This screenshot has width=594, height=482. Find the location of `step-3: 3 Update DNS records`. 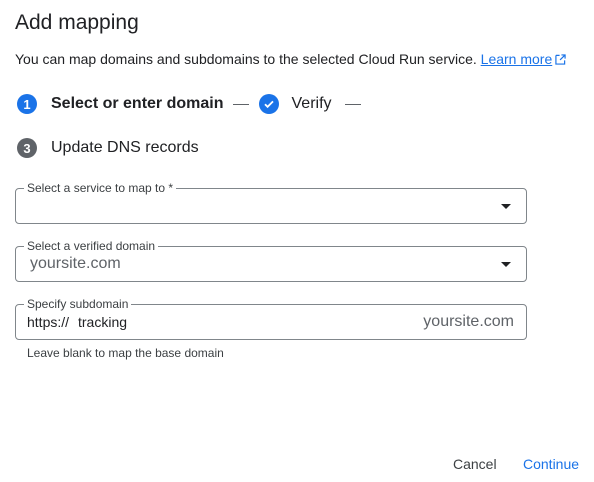

step-3: 3 Update DNS records is located at coordinates (108, 148).